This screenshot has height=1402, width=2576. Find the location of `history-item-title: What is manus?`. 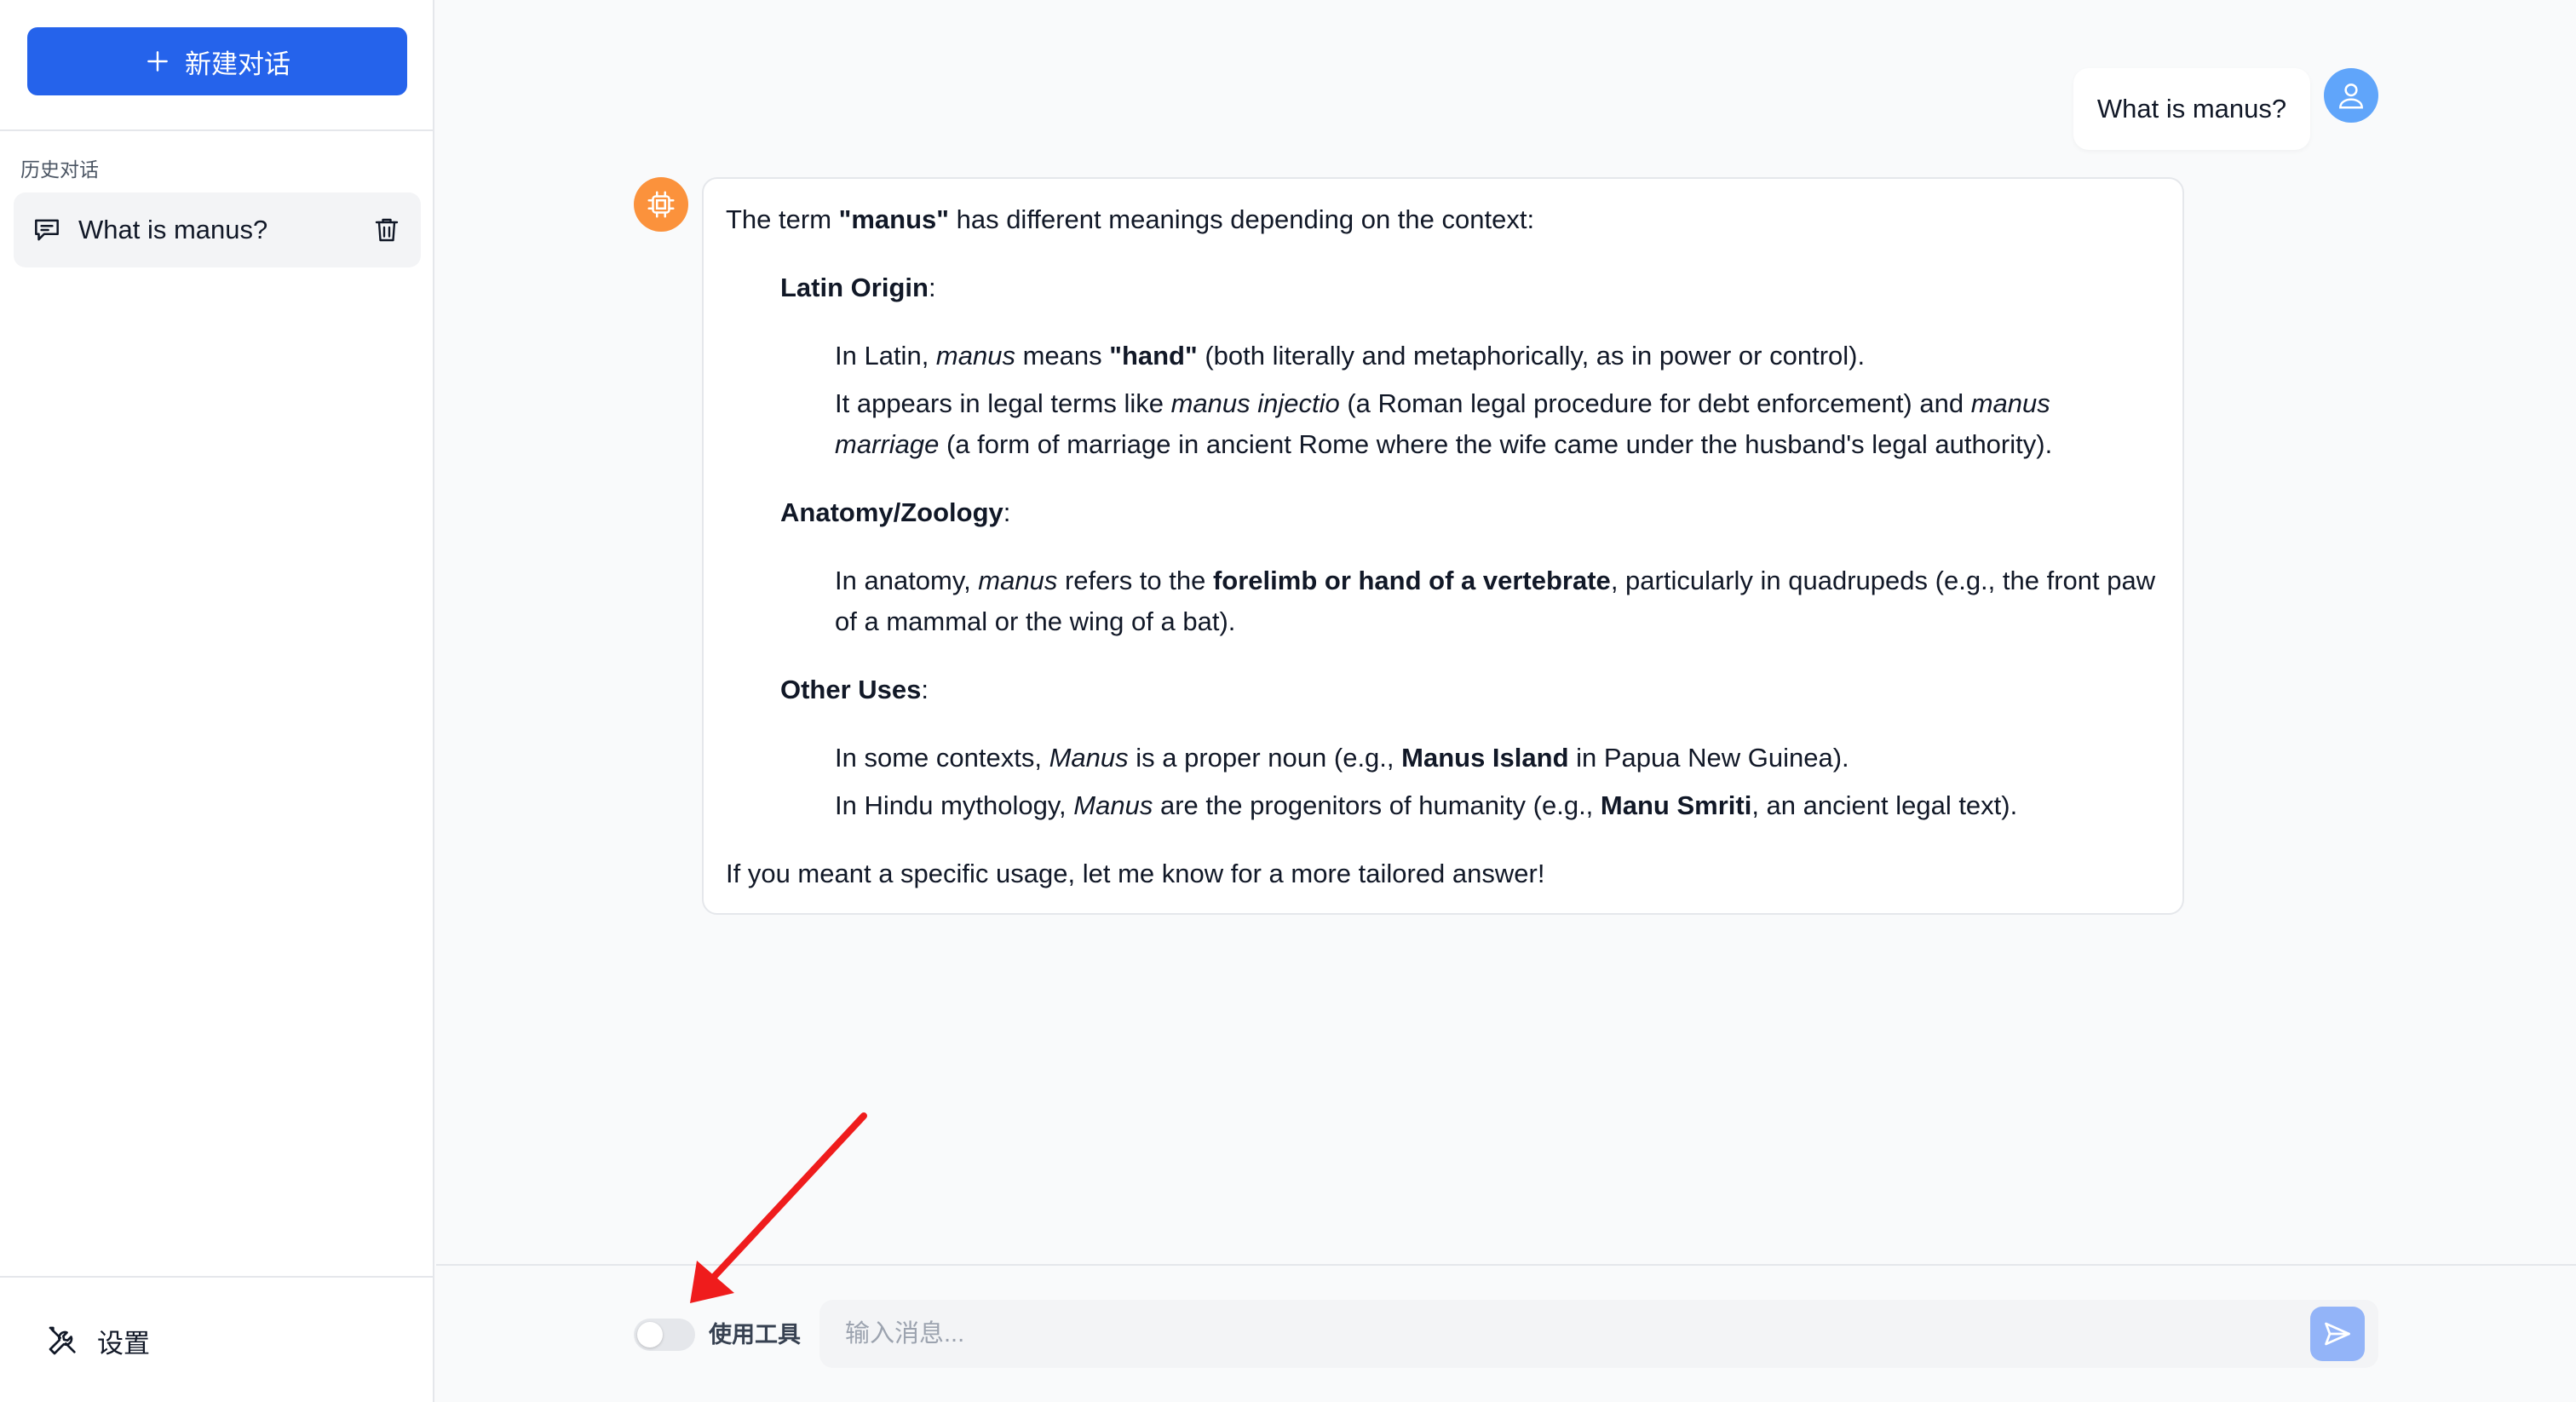

history-item-title: What is manus? is located at coordinates (173, 229).